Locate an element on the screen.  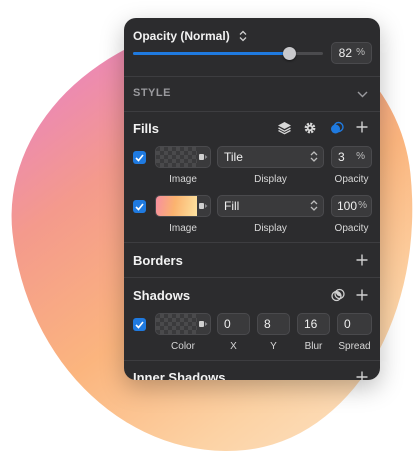
opacity-value-field: 82 % is located at coordinates (351, 53).